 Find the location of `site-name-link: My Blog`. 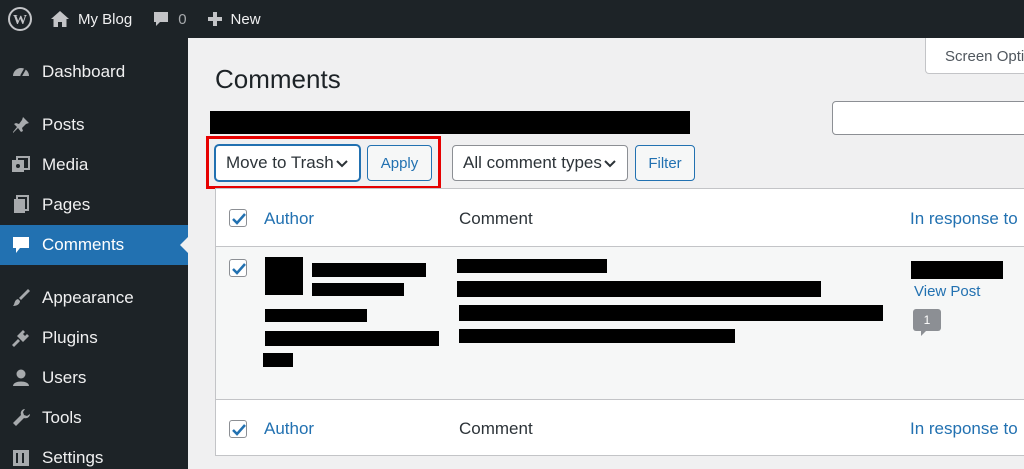

site-name-link: My Blog is located at coordinates (91, 19).